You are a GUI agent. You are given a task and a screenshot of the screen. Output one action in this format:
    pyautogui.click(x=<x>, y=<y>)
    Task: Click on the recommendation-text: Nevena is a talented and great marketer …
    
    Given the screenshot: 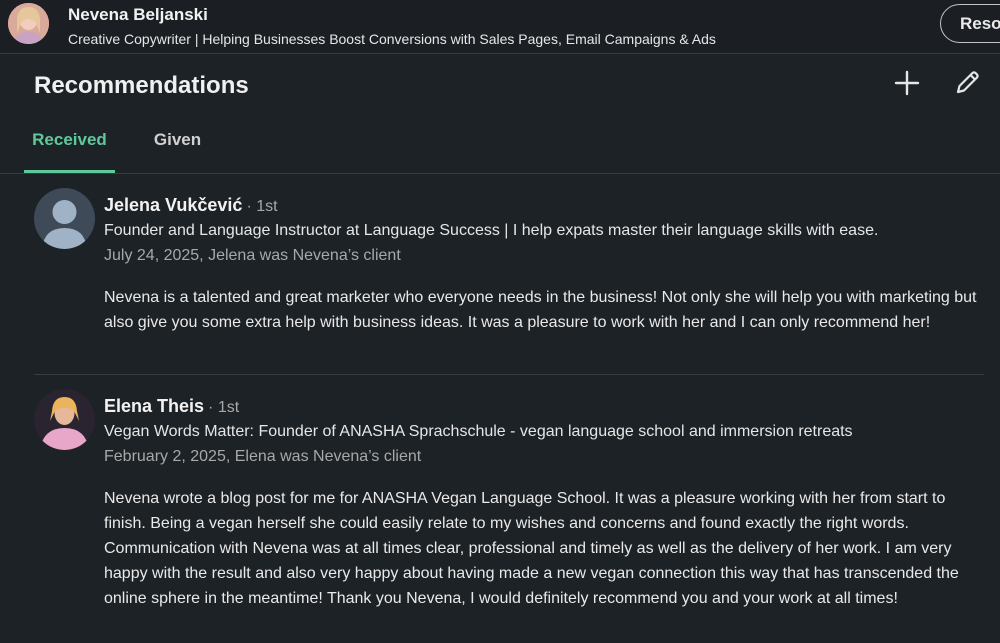 What is the action you would take?
    pyautogui.click(x=540, y=310)
    